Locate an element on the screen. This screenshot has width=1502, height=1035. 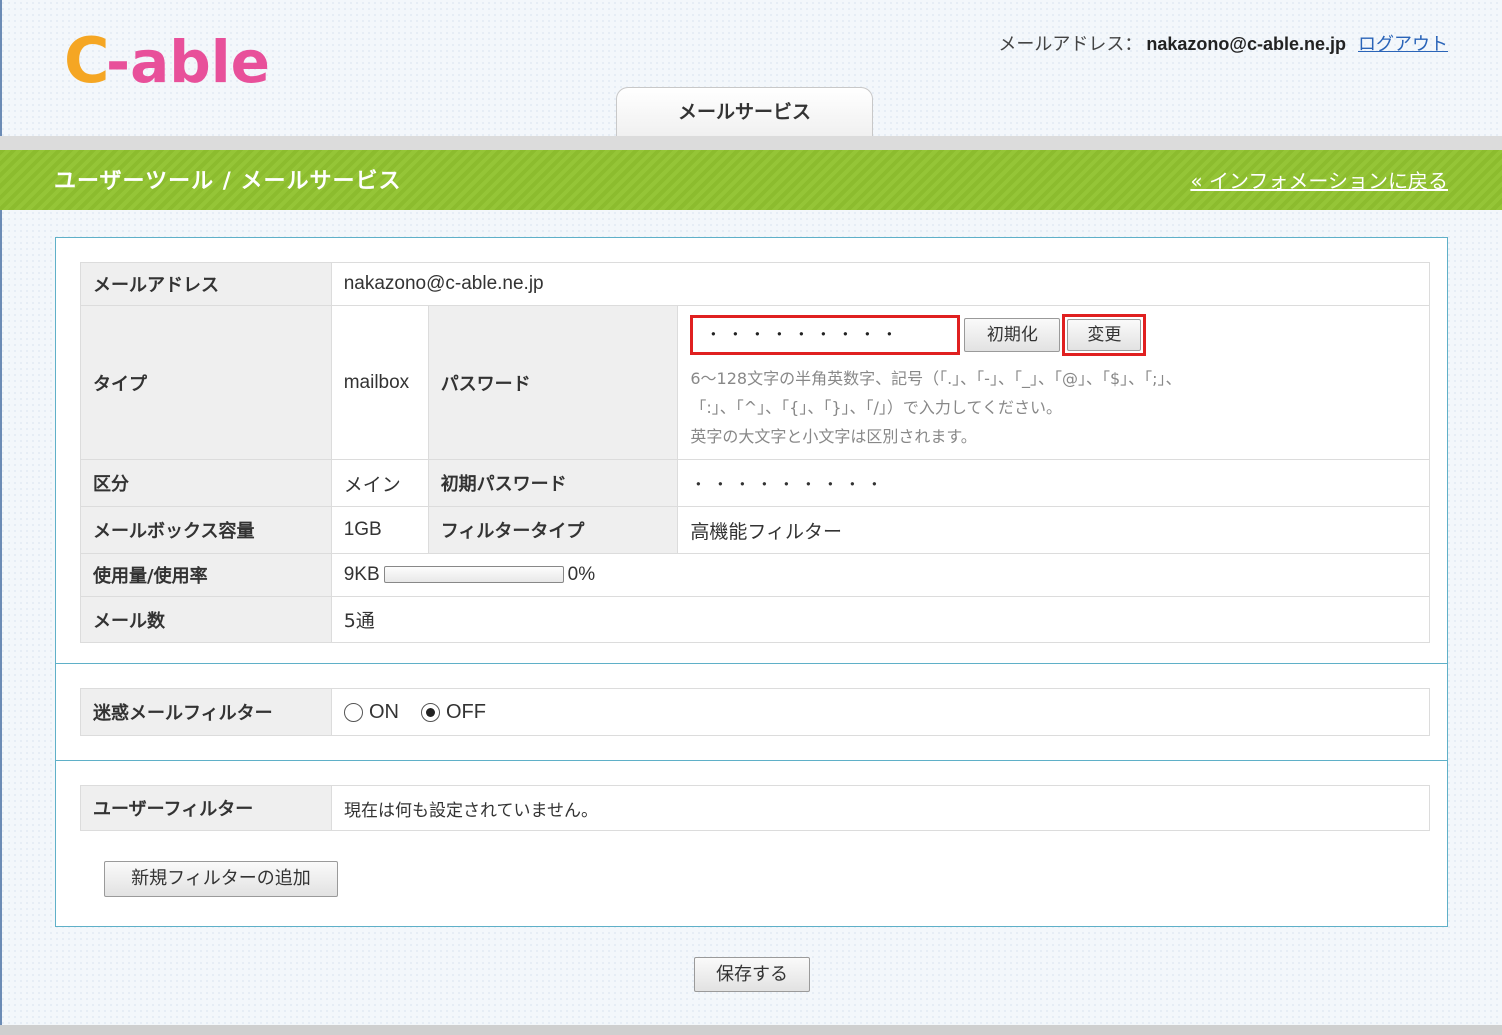
table-row: 迷惑メールフィルター ON OFF is located at coordinates (755, 712).